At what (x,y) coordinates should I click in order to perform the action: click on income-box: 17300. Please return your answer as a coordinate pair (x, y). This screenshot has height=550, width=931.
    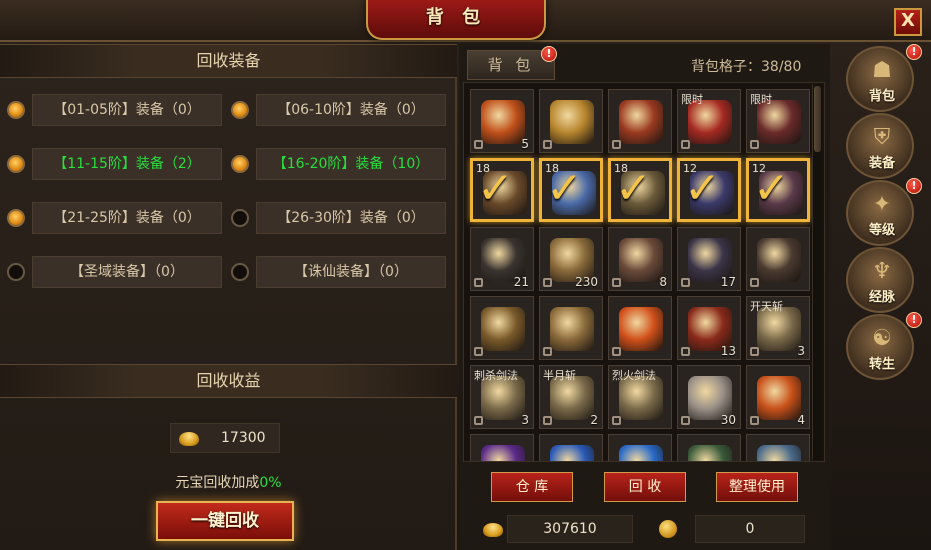
    Looking at the image, I should click on (225, 438).